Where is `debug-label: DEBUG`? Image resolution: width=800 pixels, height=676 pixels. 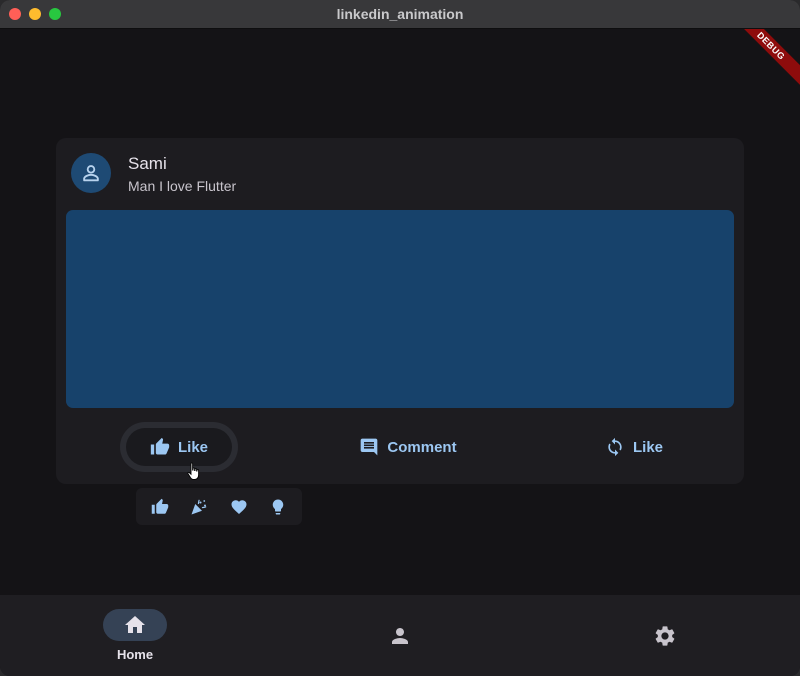 debug-label: DEBUG is located at coordinates (770, 59).